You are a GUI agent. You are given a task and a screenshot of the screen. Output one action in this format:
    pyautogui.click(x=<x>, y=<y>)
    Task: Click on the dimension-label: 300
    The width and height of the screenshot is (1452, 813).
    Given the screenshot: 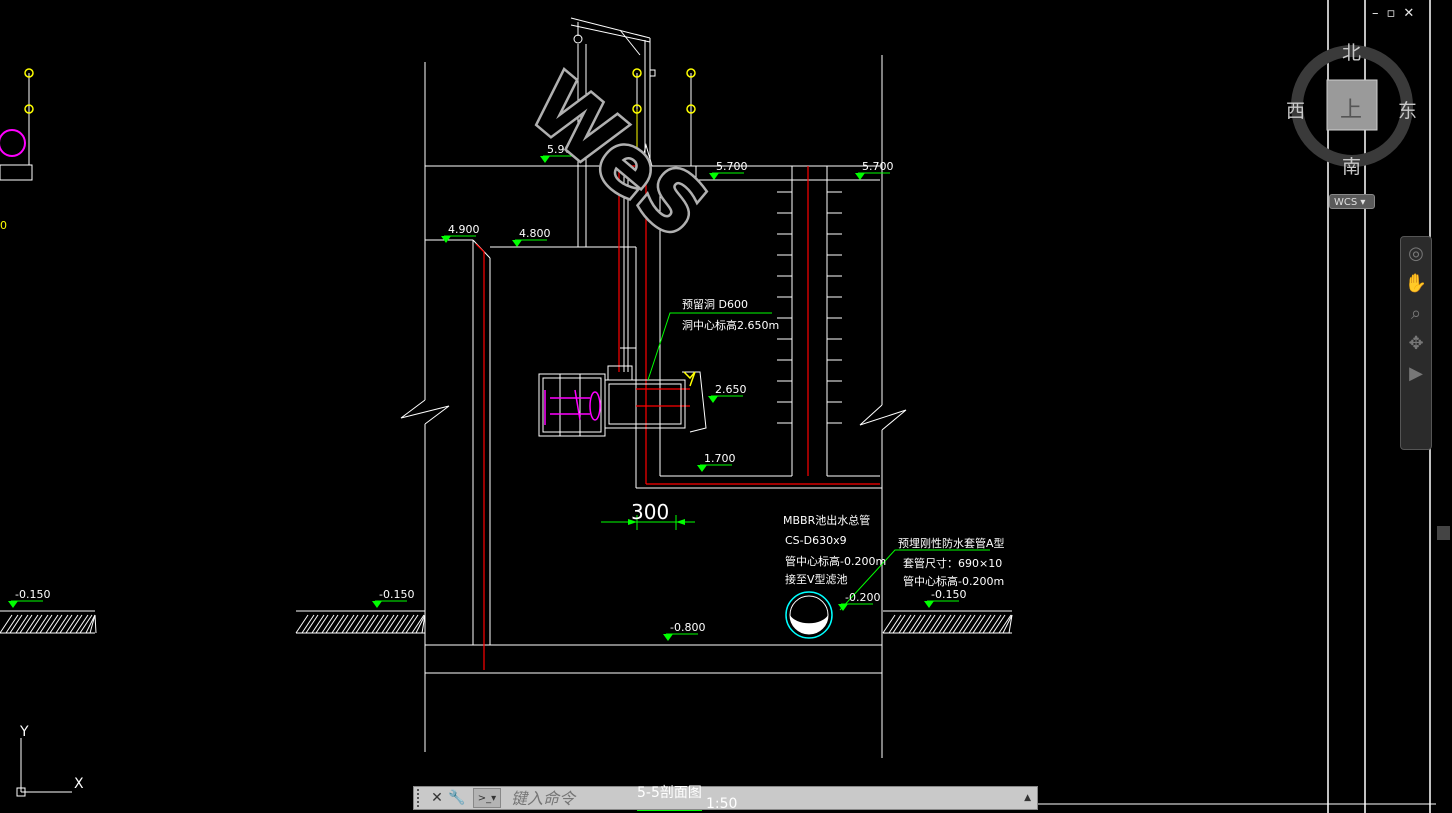 What is the action you would take?
    pyautogui.click(x=650, y=512)
    